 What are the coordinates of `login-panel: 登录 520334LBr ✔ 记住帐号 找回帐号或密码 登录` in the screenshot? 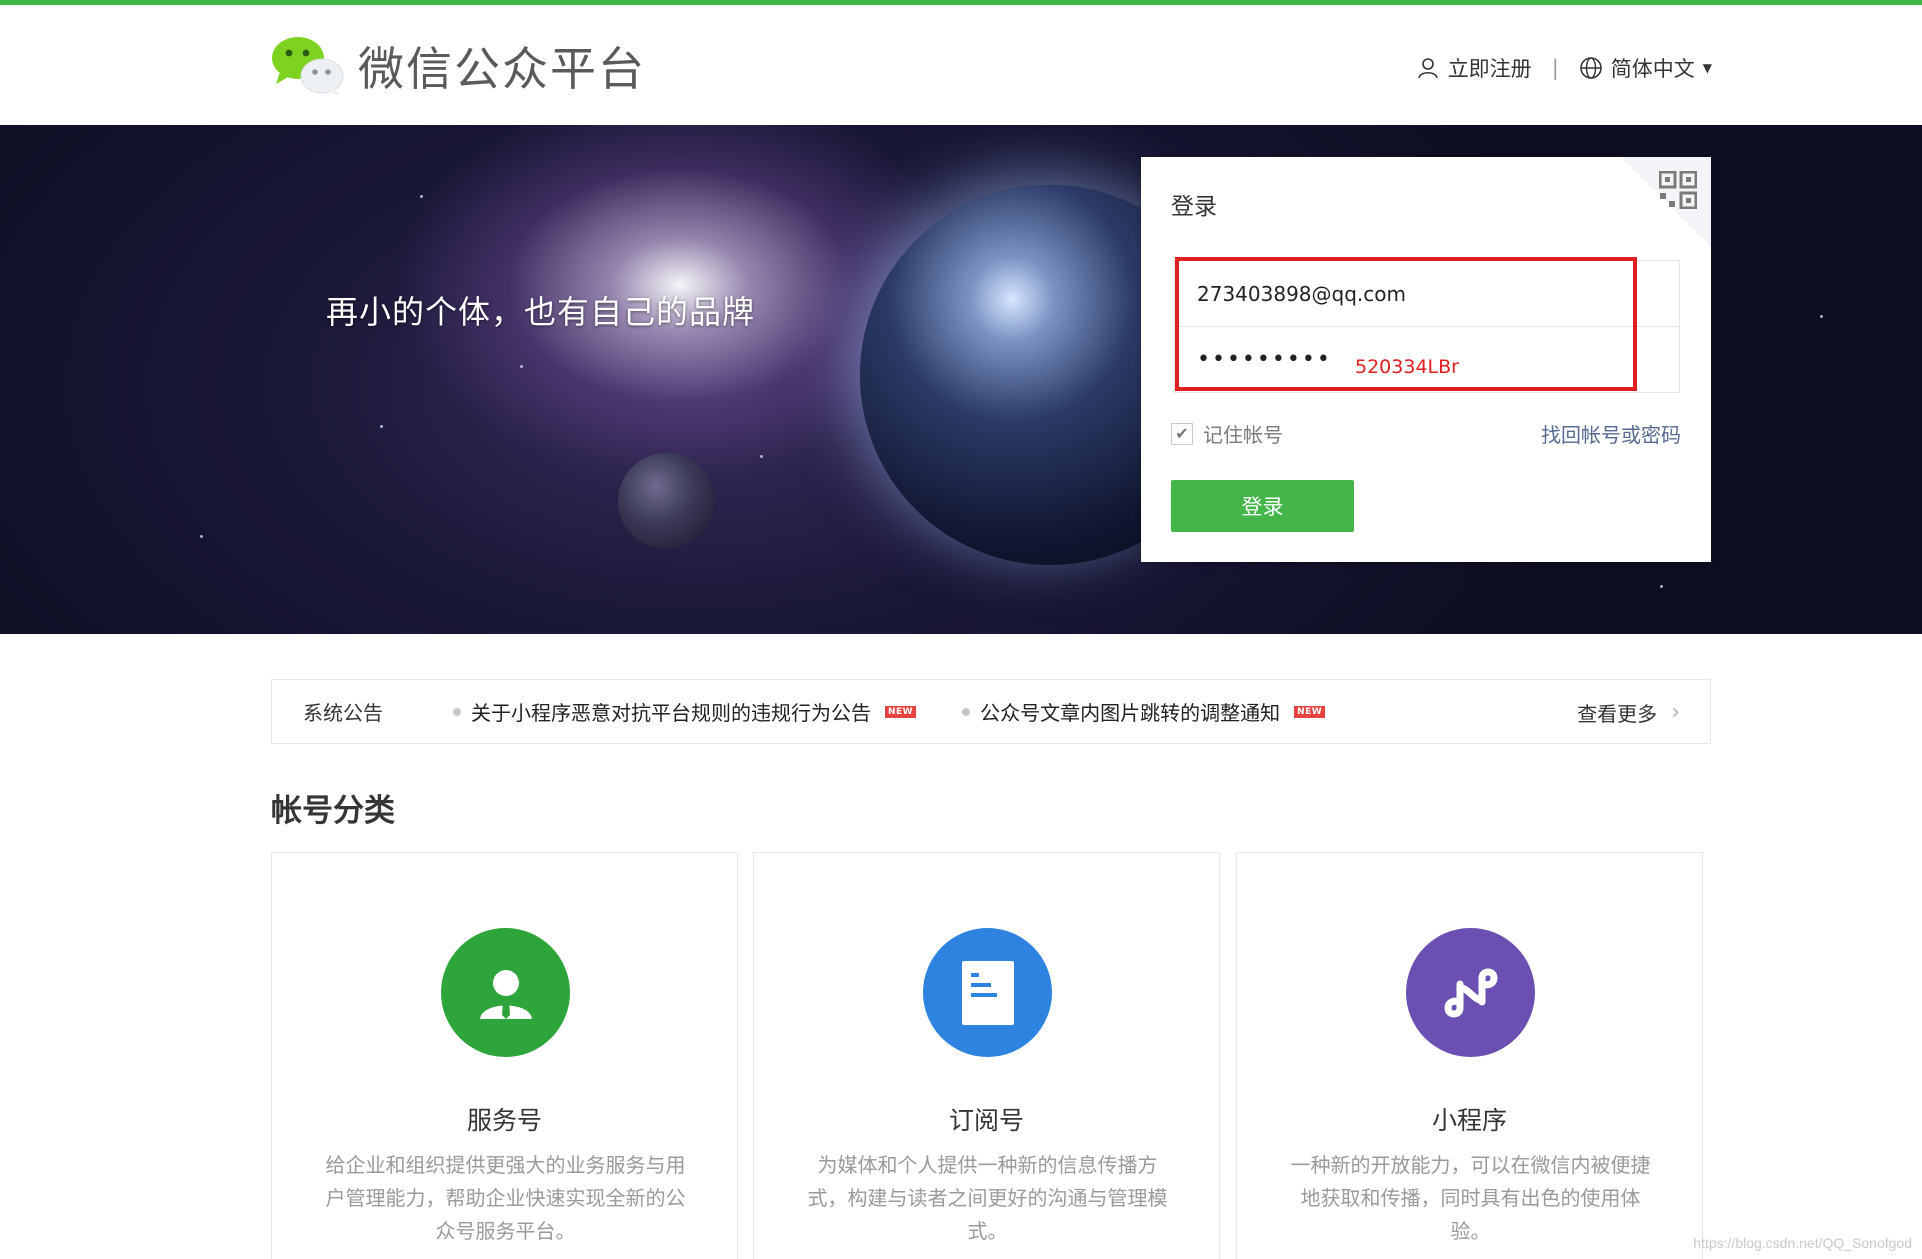 It's located at (1426, 359).